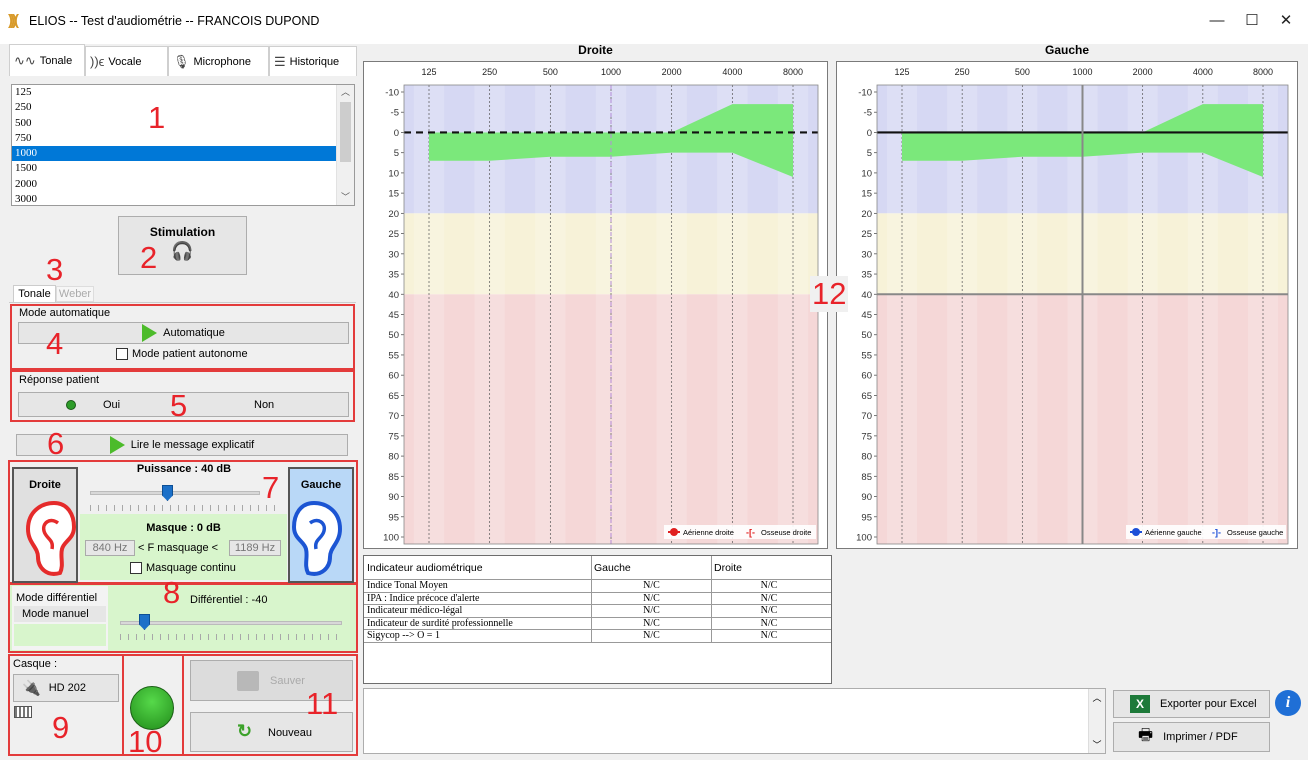 The image size is (1308, 760). I want to click on mode-list-area, so click(60, 635).